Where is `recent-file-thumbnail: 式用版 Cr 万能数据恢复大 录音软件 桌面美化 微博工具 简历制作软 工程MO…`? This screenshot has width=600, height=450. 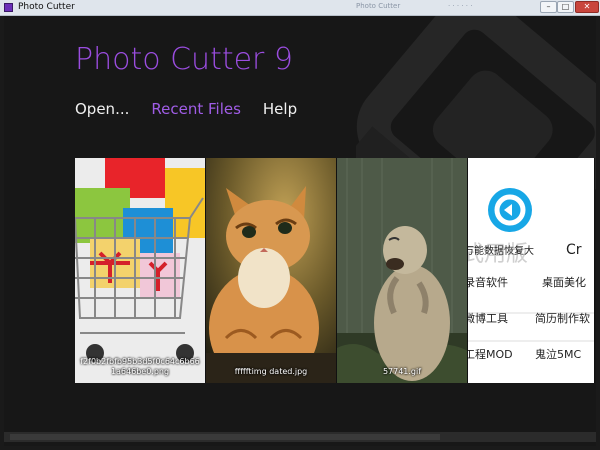 recent-file-thumbnail: 式用版 Cr 万能数据恢复大 录音软件 桌面美化 微博工具 简历制作软 工程MO… is located at coordinates (531, 270).